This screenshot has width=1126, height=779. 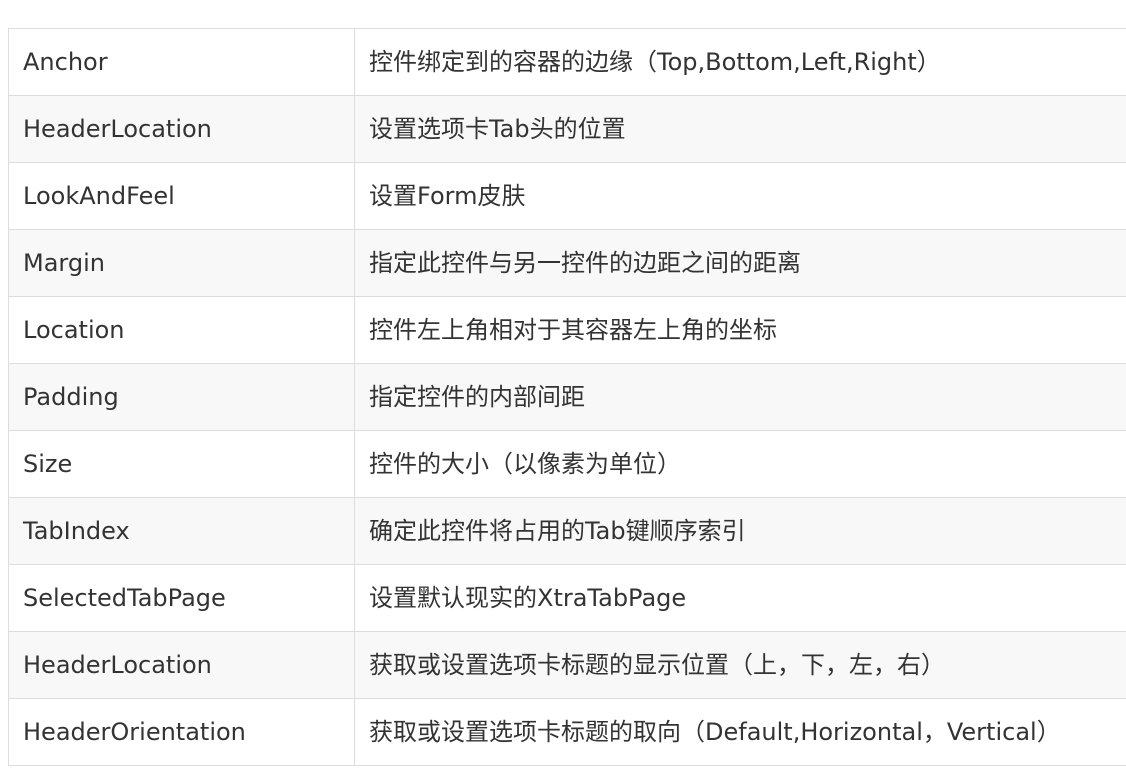 I want to click on table-row: SelectedTabPage 设置默认现实的XtraTabPage, so click(x=567, y=598).